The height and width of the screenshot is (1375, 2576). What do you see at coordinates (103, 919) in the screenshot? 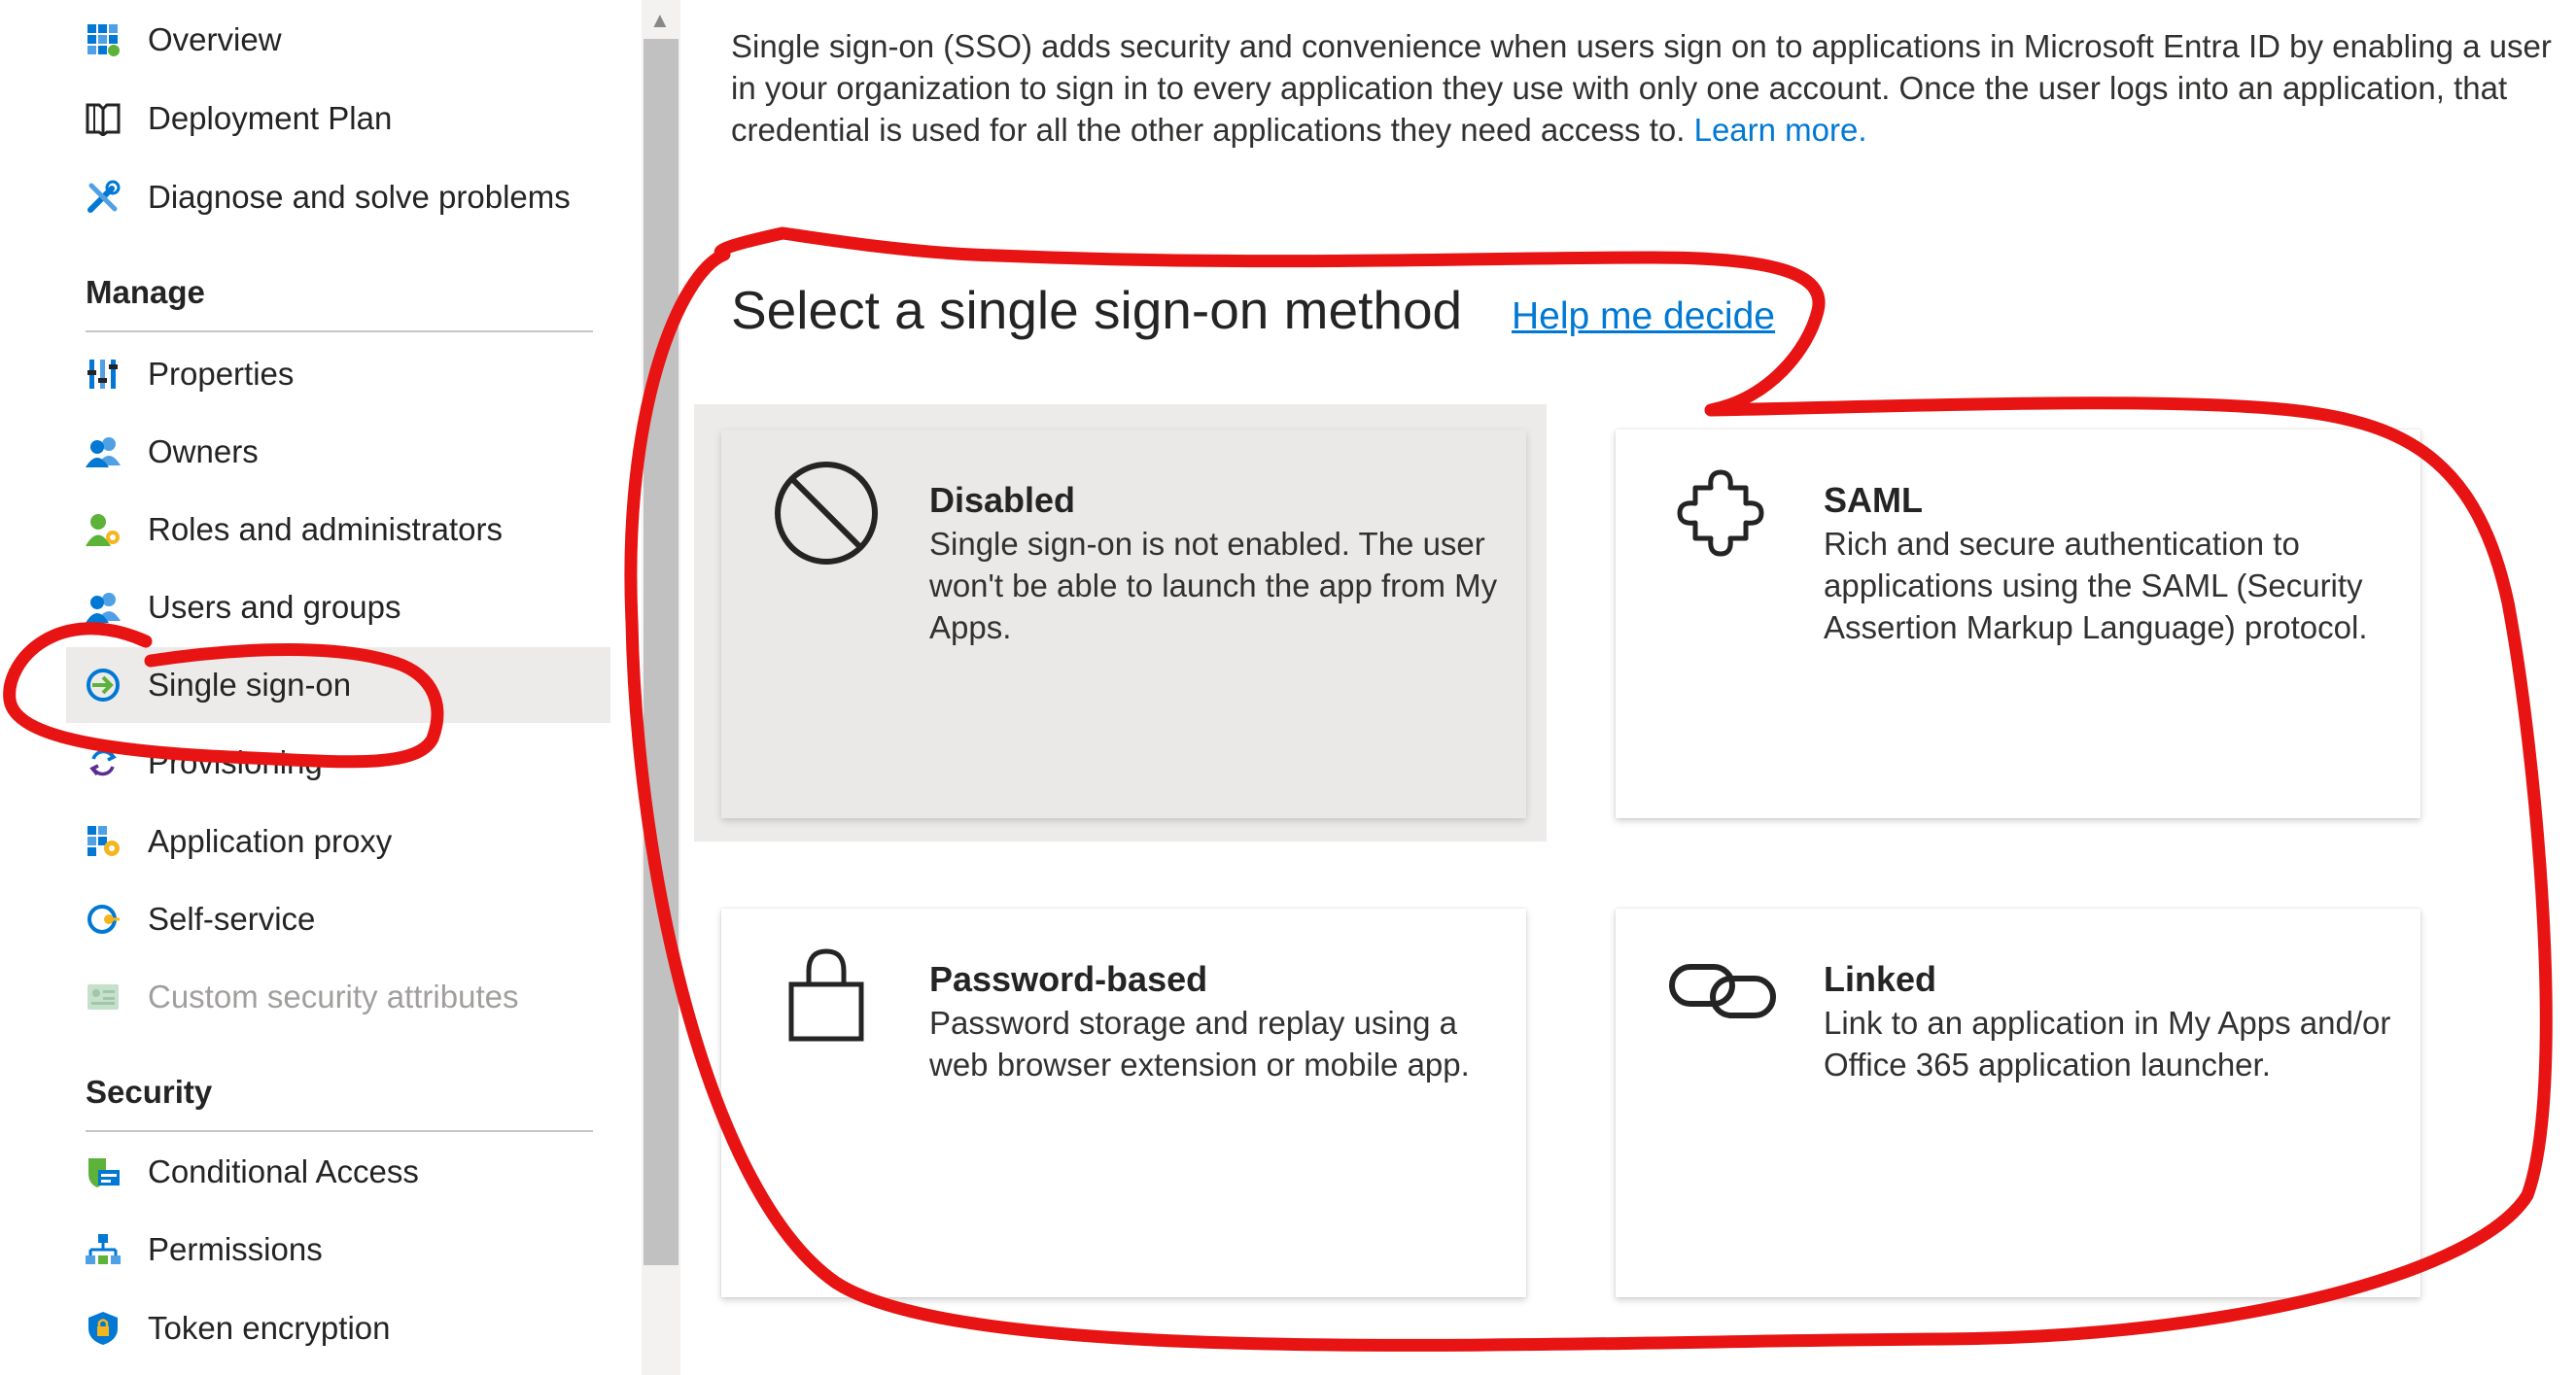
I see `self-service-icon` at bounding box center [103, 919].